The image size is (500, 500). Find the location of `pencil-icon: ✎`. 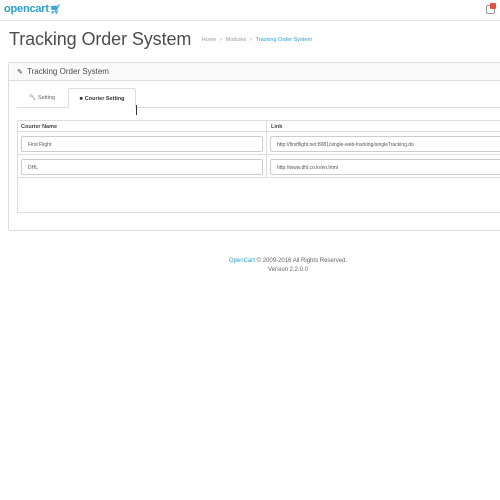

pencil-icon: ✎ is located at coordinates (20, 72).